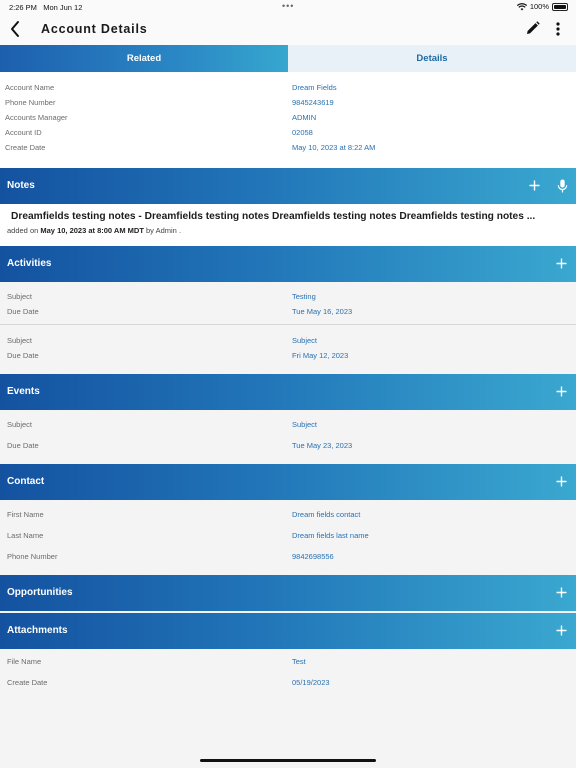 The width and height of the screenshot is (576, 768). I want to click on field-value: May 10, 2023 at 8:22 AM, so click(334, 147).